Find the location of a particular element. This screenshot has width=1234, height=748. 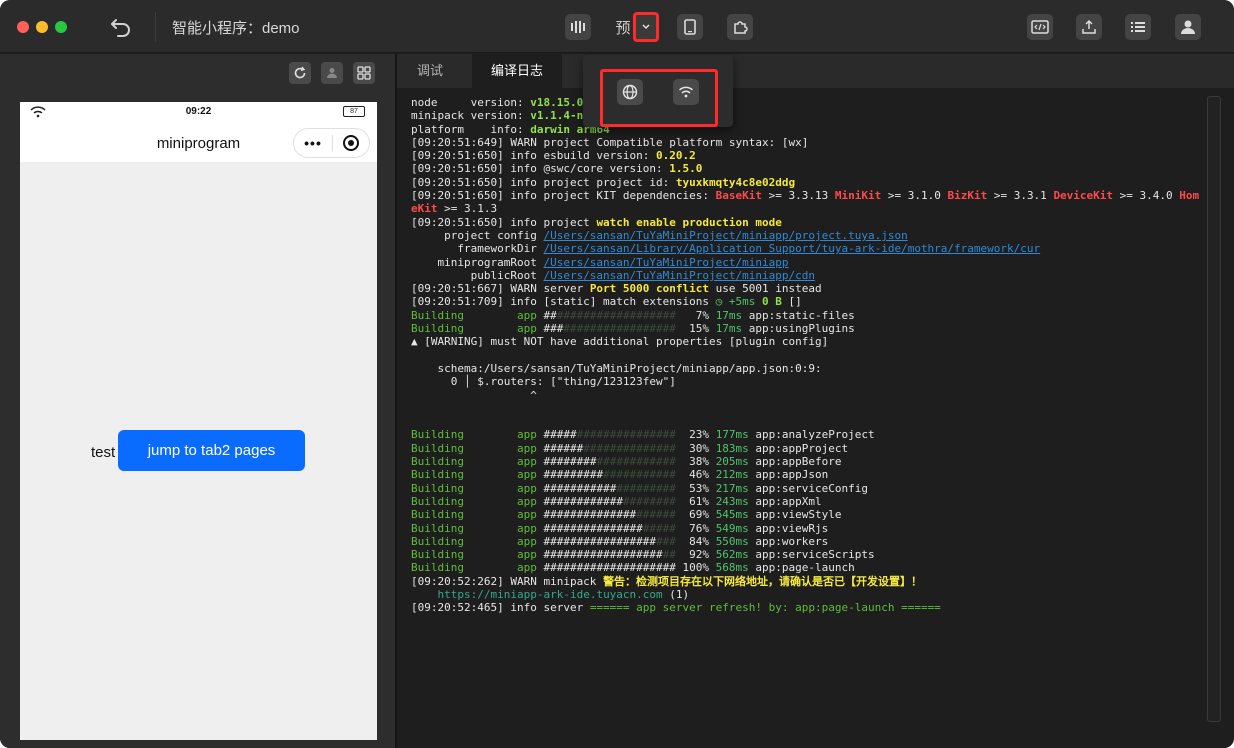

test-label: test is located at coordinates (103, 452).